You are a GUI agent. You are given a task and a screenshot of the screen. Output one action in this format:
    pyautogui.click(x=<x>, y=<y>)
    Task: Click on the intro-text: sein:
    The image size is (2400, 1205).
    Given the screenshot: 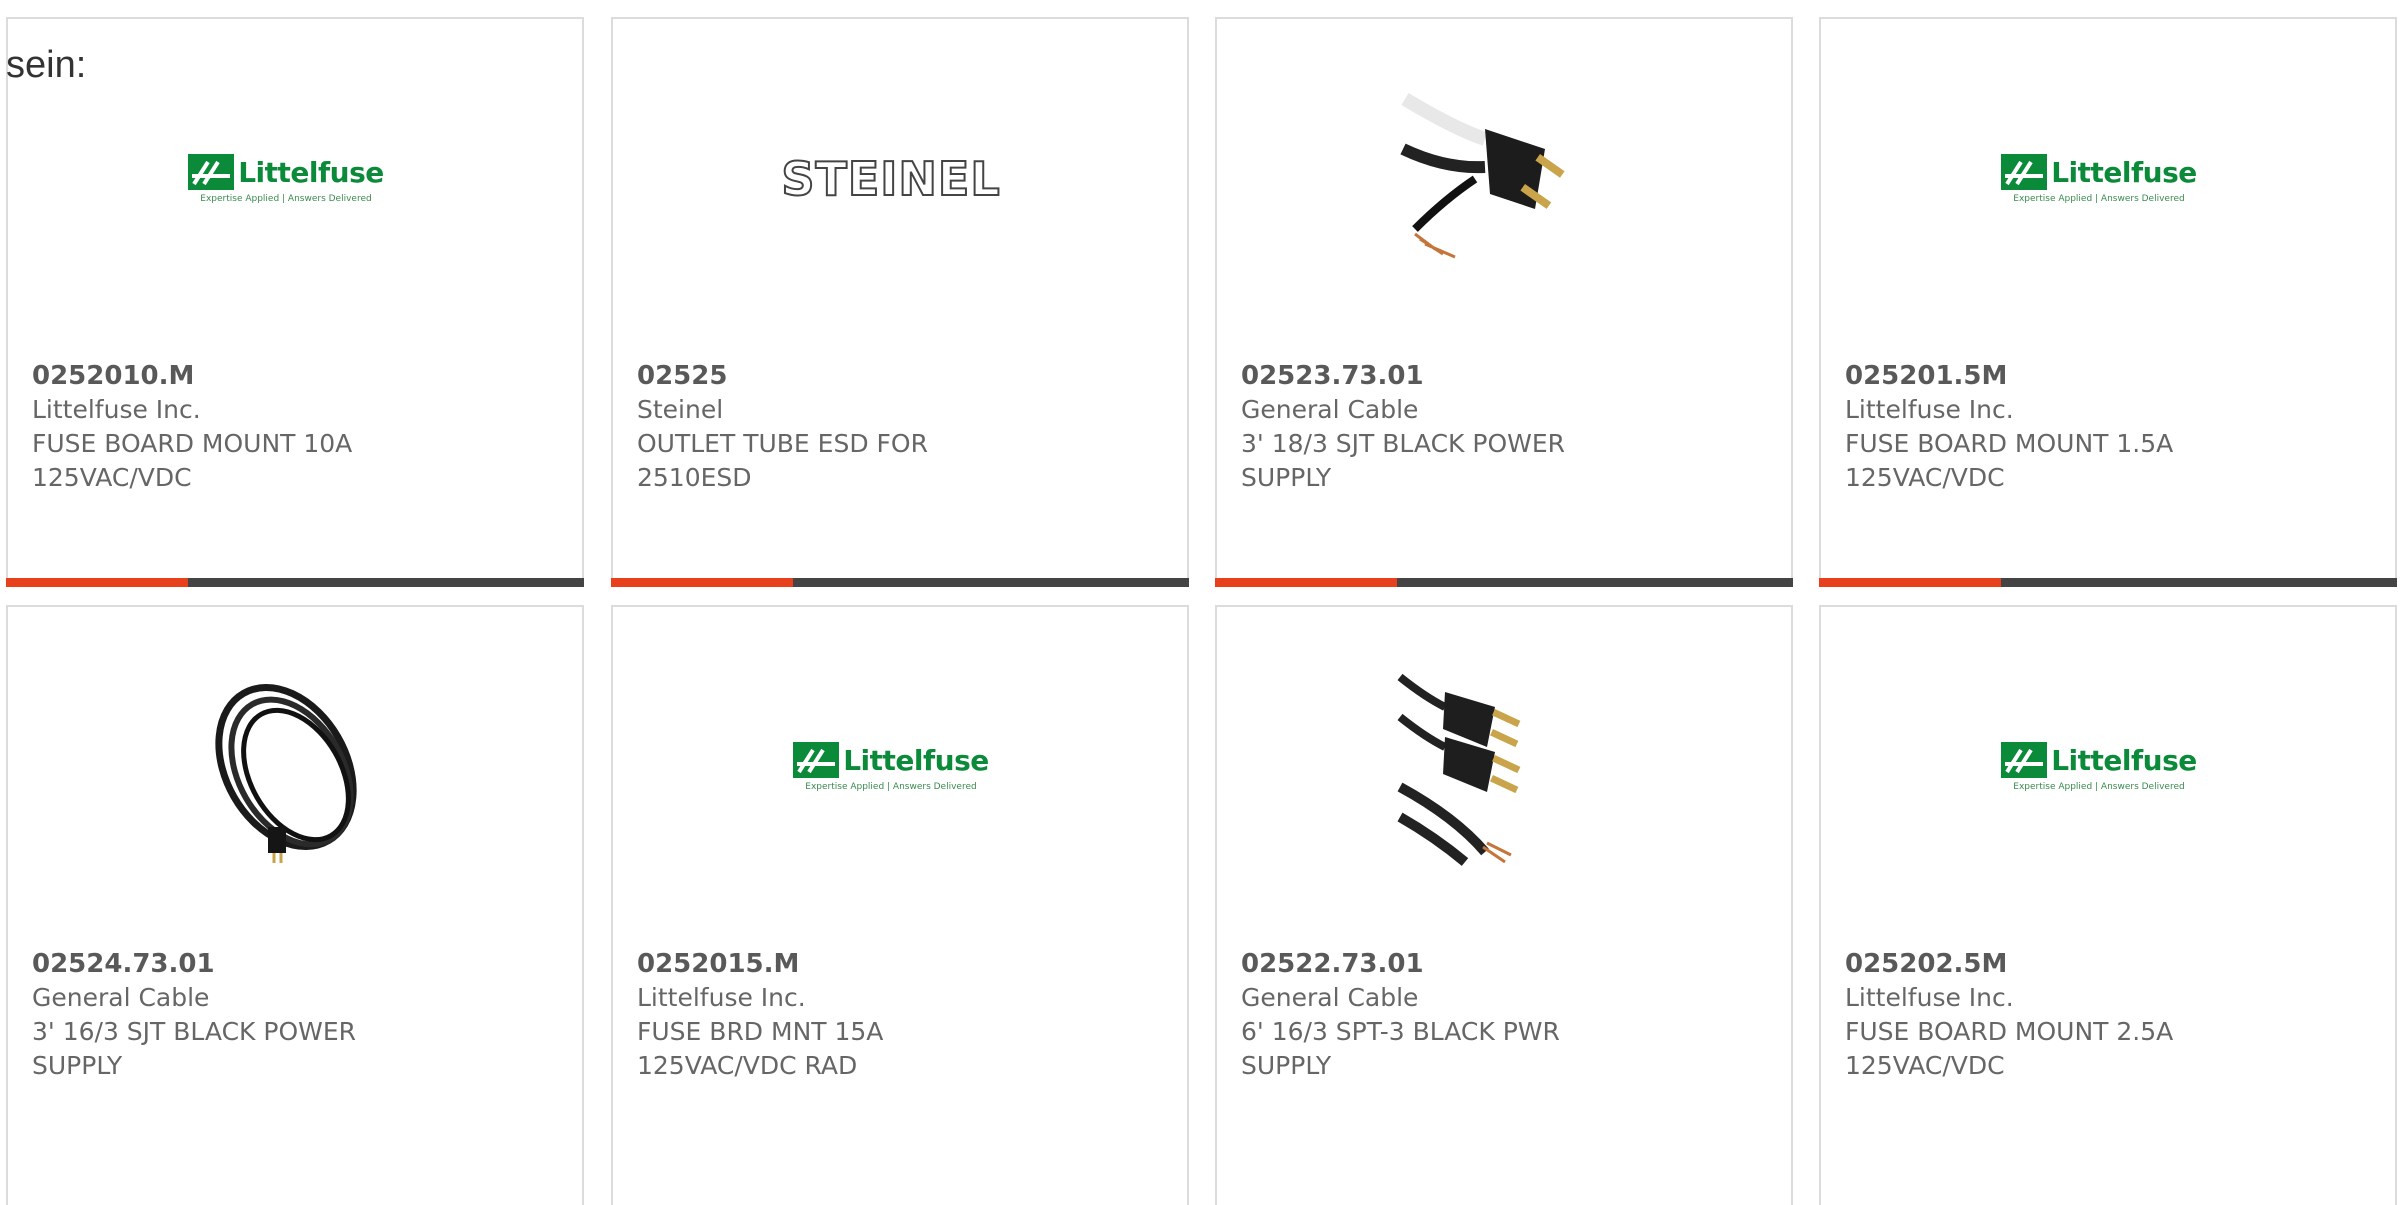 What is the action you would take?
    pyautogui.click(x=46, y=65)
    